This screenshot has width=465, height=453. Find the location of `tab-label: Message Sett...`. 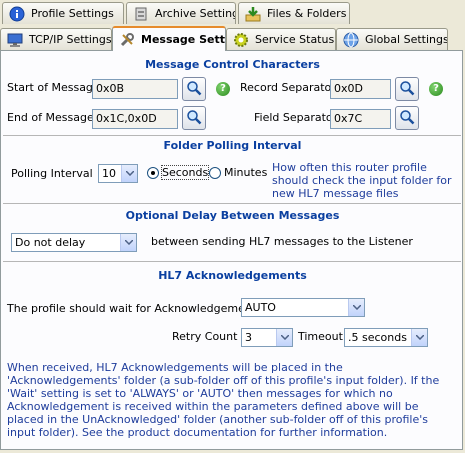

tab-label: Message Sett... is located at coordinates (183, 39).